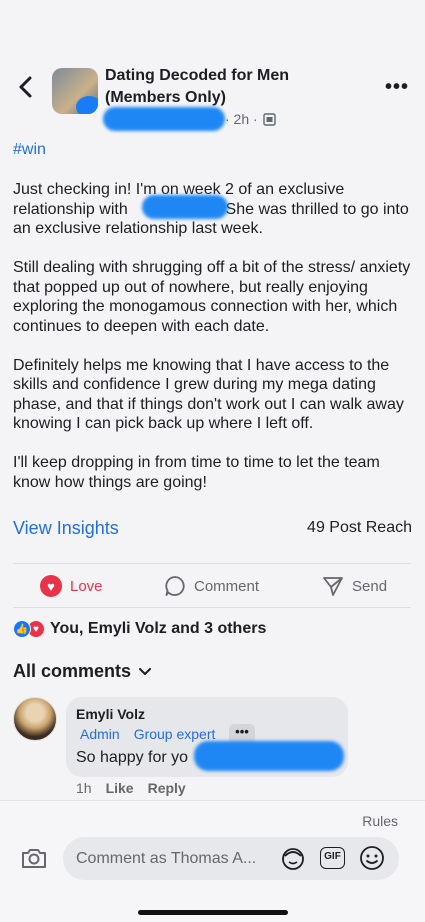  What do you see at coordinates (372, 858) in the screenshot?
I see `emoji-icon` at bounding box center [372, 858].